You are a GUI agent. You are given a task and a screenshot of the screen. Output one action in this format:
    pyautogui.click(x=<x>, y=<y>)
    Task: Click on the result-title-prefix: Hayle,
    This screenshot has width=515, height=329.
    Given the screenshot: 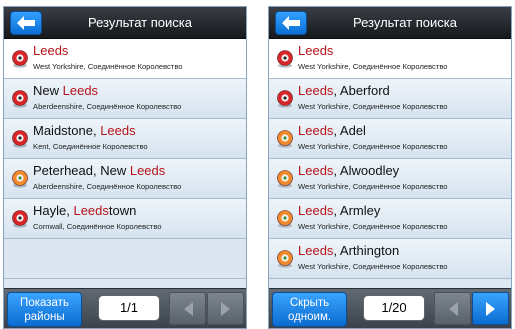 What is the action you would take?
    pyautogui.click(x=53, y=210)
    